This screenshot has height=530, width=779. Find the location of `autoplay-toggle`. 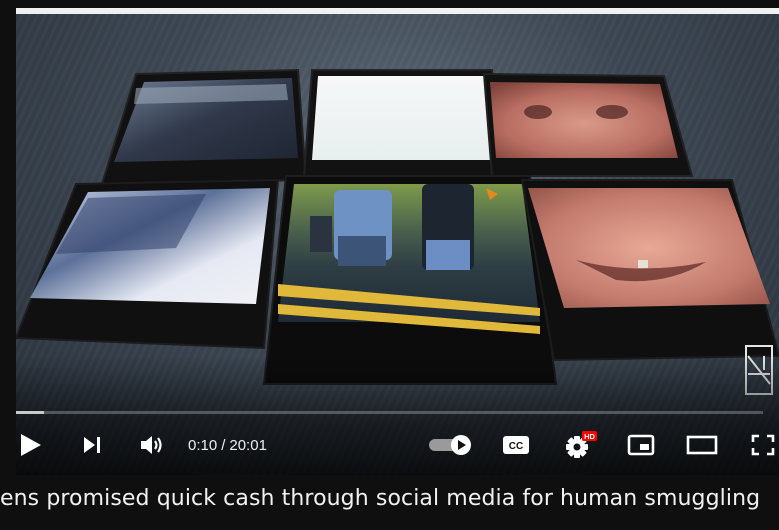

autoplay-toggle is located at coordinates (451, 445).